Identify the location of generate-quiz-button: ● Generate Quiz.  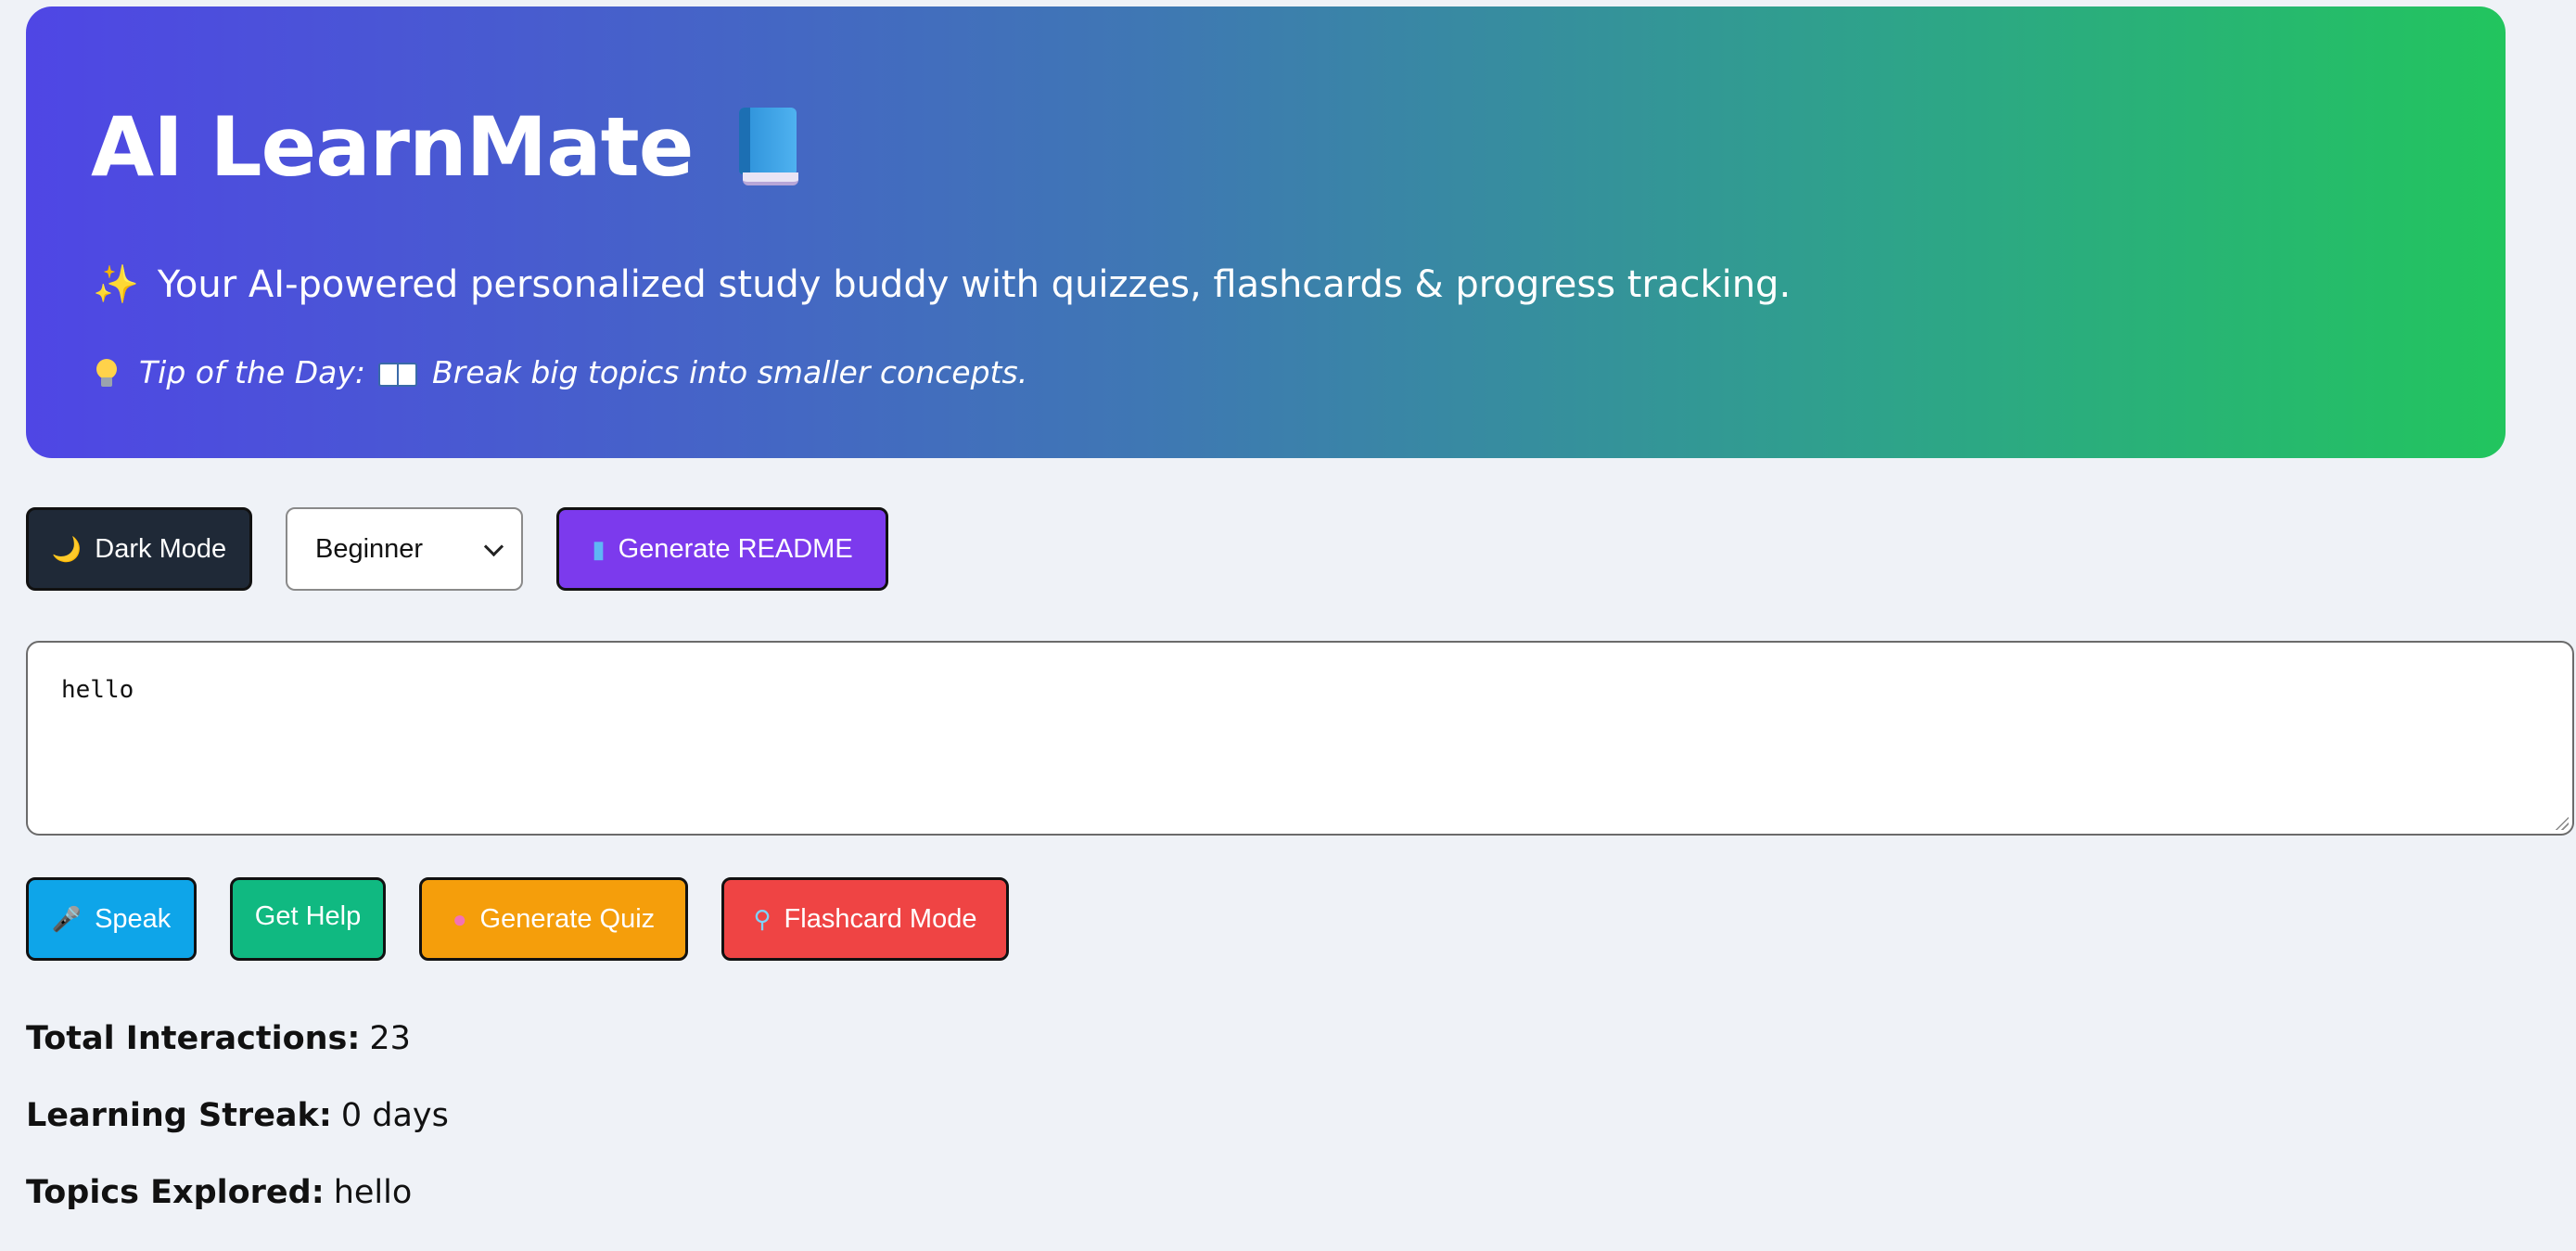
(553, 919).